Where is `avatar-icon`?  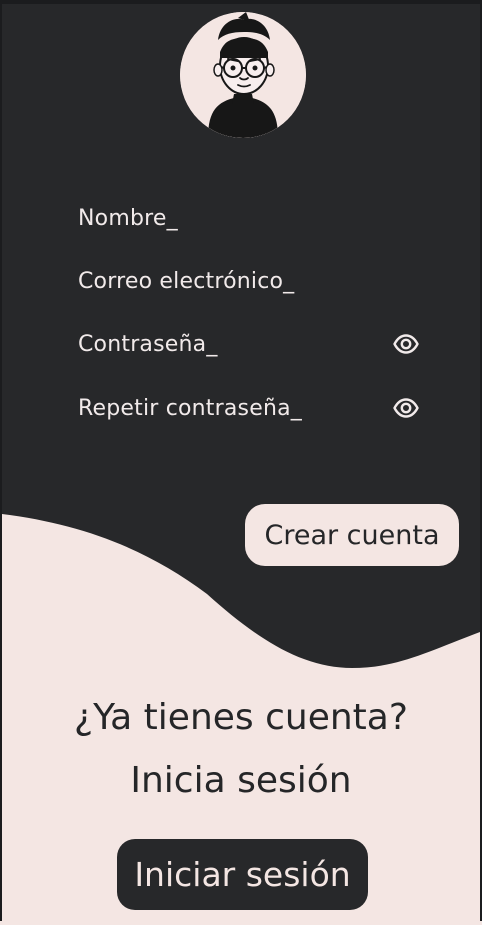 avatar-icon is located at coordinates (243, 75).